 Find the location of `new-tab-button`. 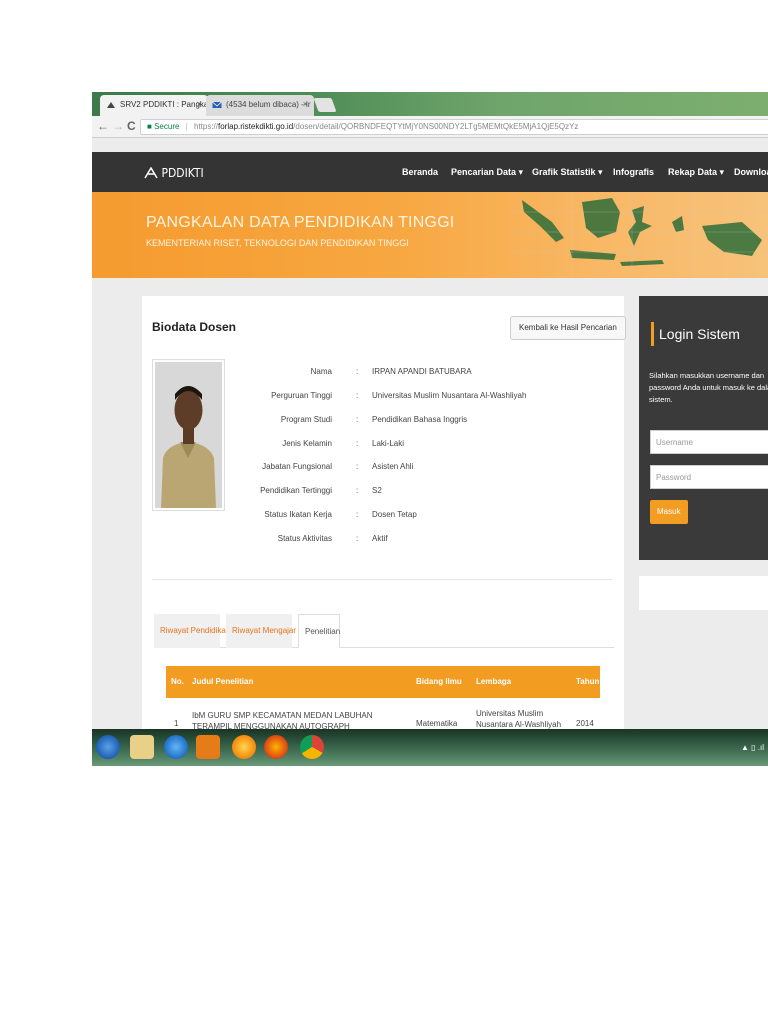

new-tab-button is located at coordinates (325, 105).